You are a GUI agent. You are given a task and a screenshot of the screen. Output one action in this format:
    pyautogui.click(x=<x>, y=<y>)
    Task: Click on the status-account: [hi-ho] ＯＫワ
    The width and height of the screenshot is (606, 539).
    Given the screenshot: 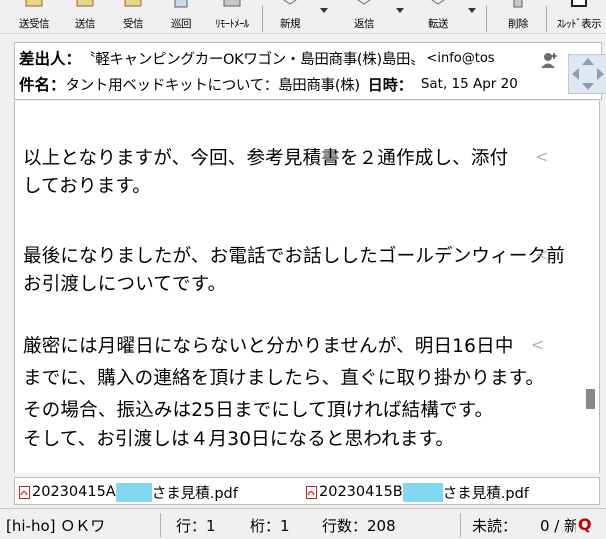 What is the action you would take?
    pyautogui.click(x=56, y=525)
    